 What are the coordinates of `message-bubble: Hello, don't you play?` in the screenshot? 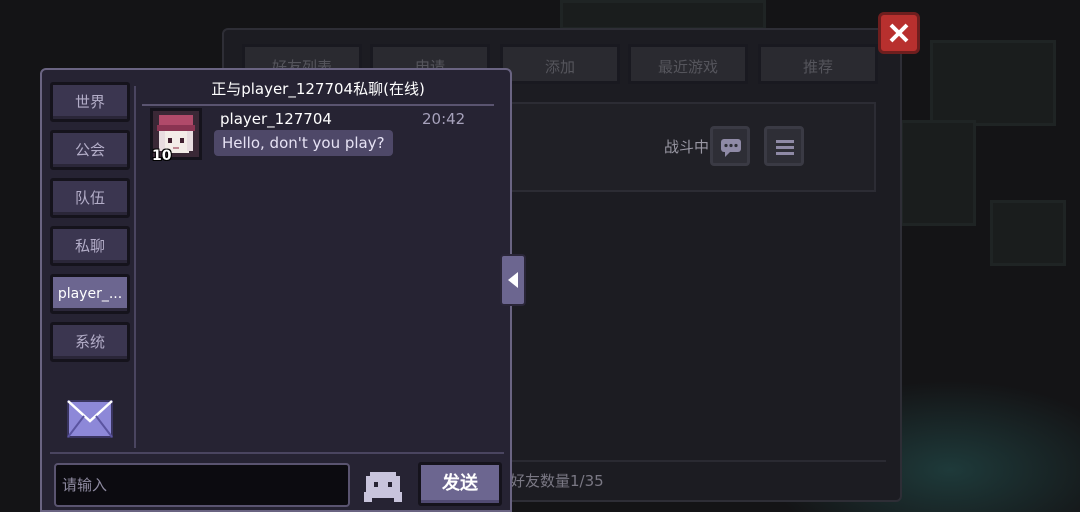 It's located at (303, 143).